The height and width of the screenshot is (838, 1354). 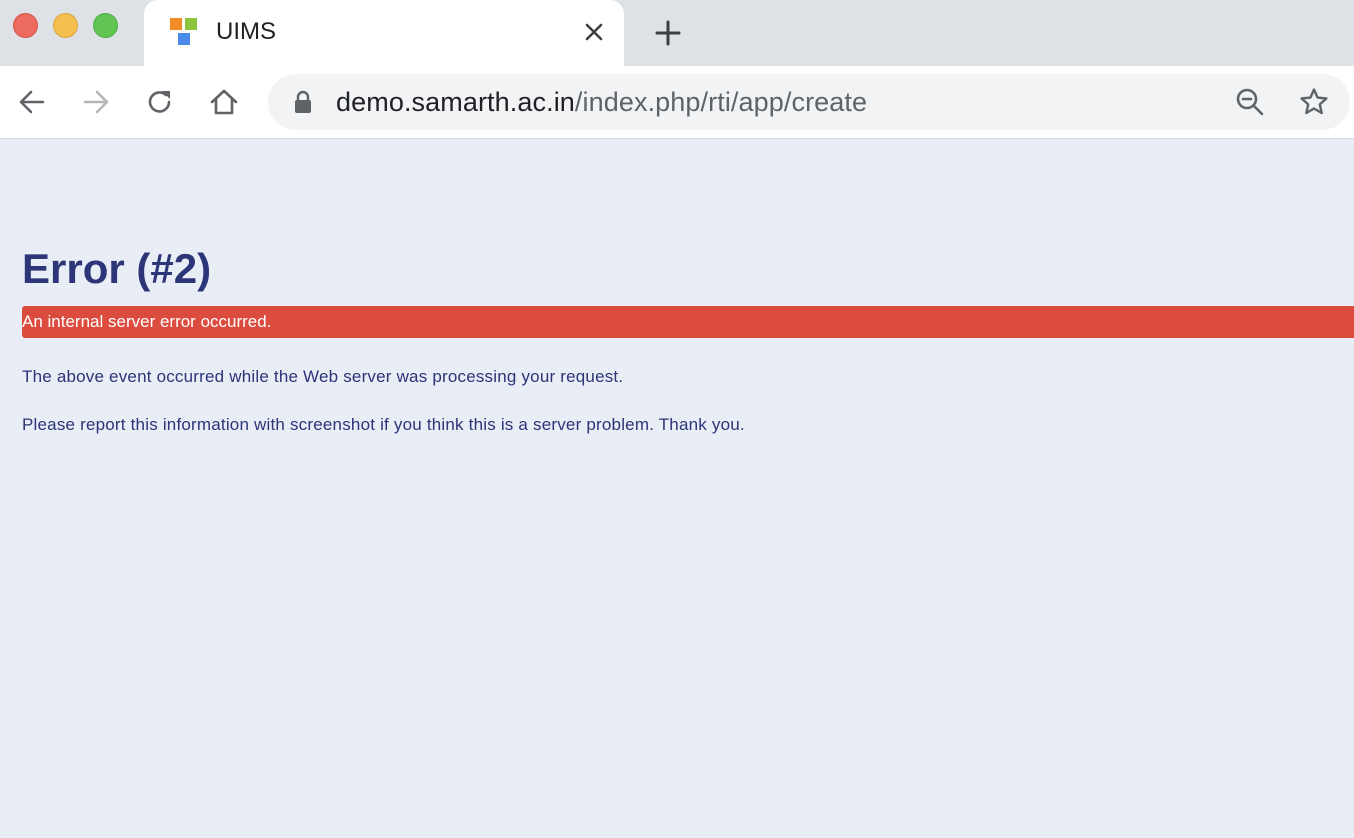 I want to click on window-maximize-button, so click(x=105, y=25).